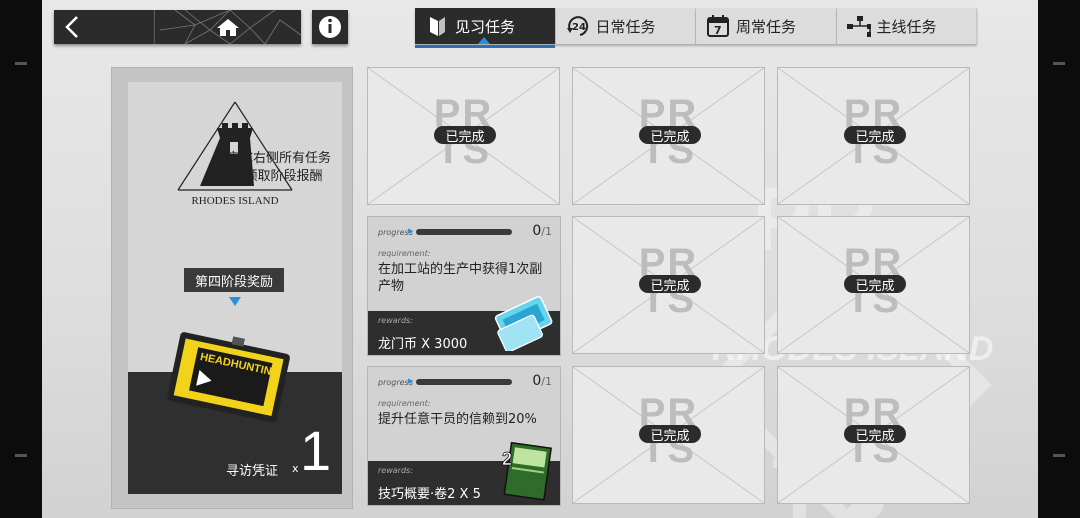 The image size is (1080, 518). Describe the element at coordinates (485, 46) in the screenshot. I see `active-tab-underline` at that location.